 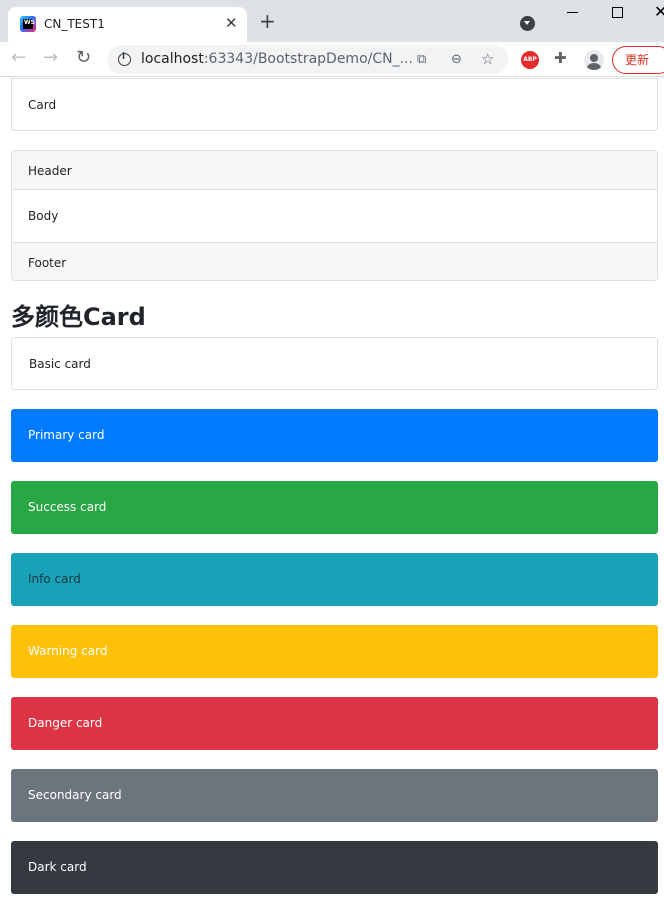 I want to click on zoom-out-icon: ⊖, so click(x=456, y=59).